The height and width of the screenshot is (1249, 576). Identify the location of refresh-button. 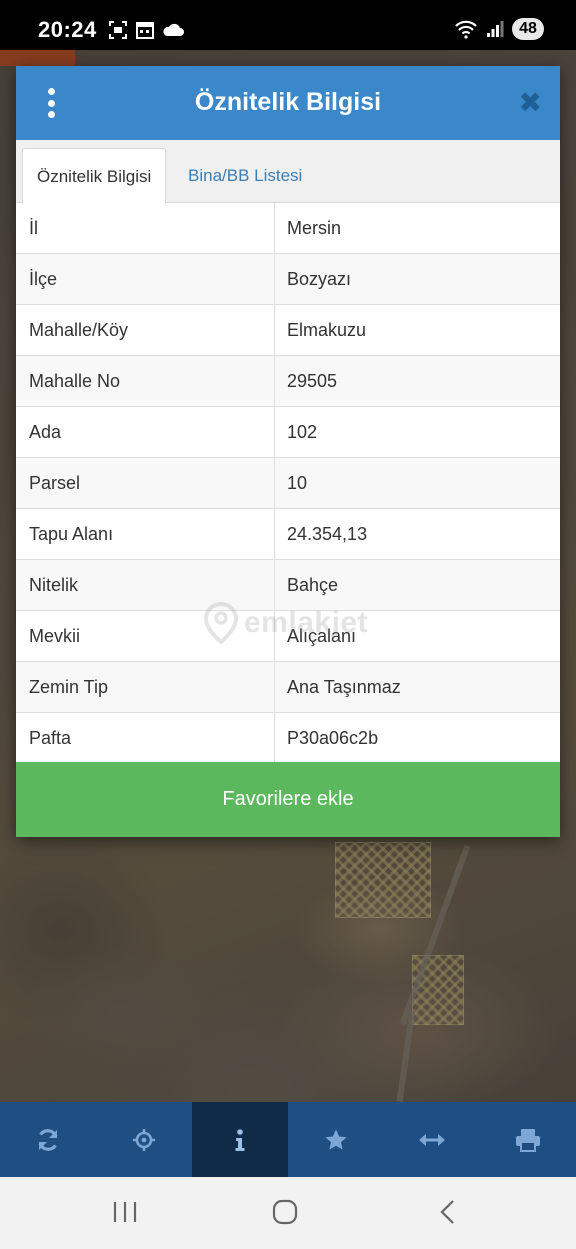
(48, 1139).